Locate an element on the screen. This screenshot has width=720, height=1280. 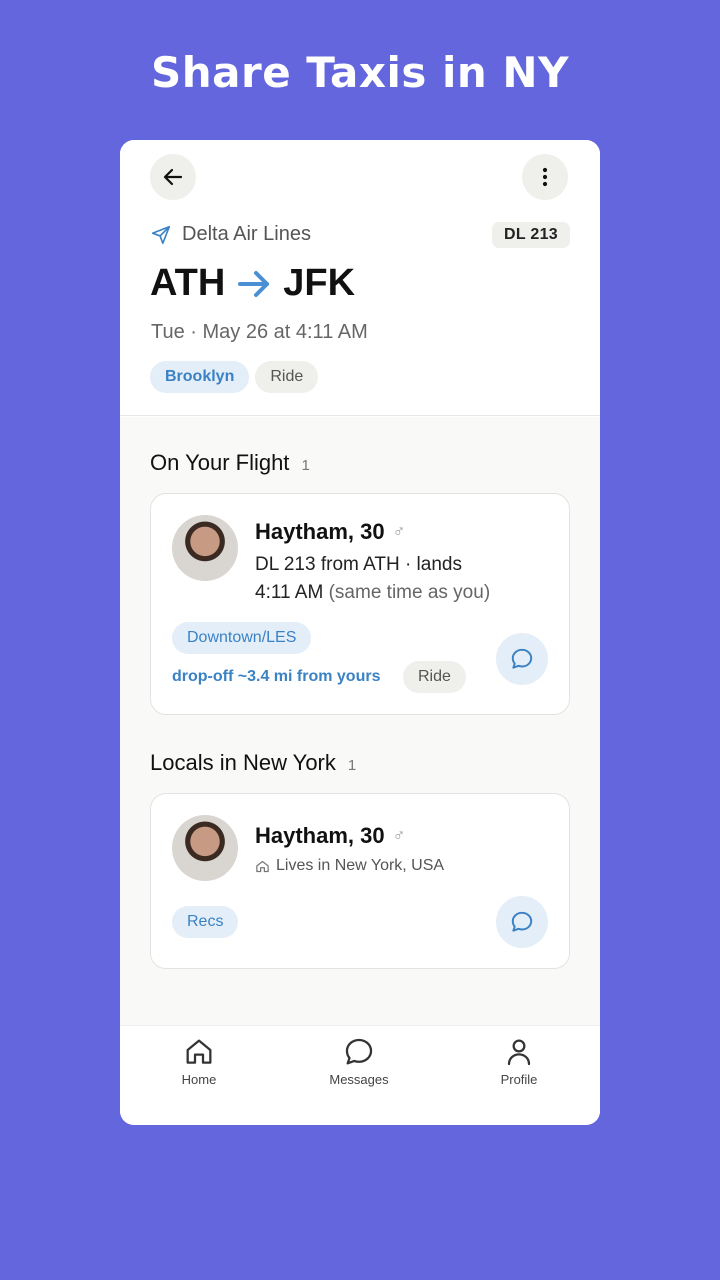
promo-title: Share Taxis in NY is located at coordinates (360, 72).